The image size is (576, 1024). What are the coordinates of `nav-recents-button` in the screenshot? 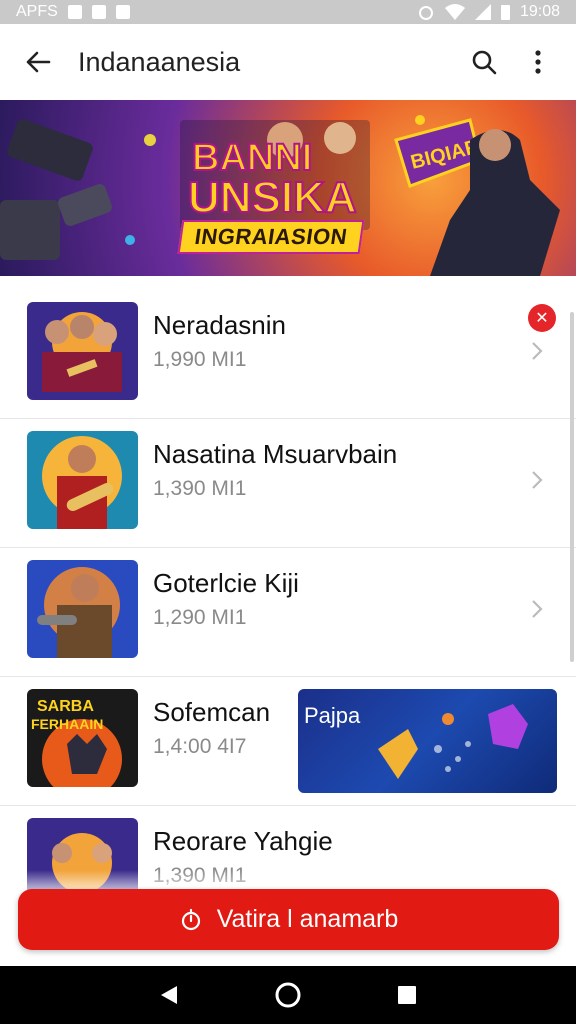 It's located at (407, 995).